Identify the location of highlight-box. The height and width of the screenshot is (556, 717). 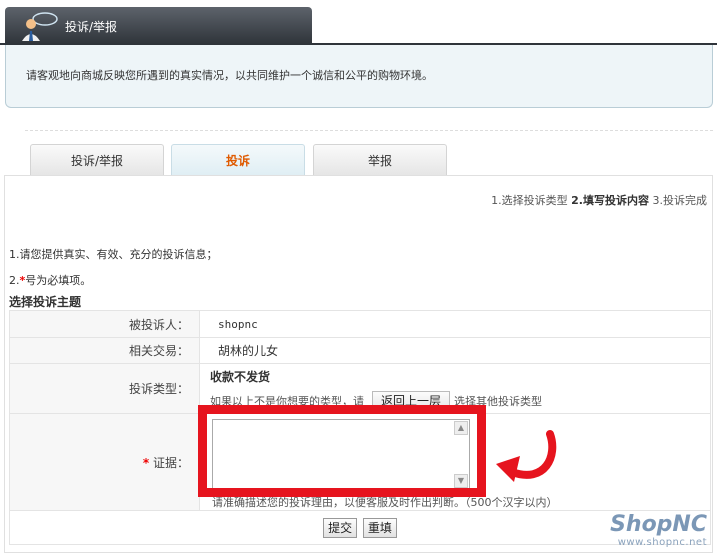
(342, 451).